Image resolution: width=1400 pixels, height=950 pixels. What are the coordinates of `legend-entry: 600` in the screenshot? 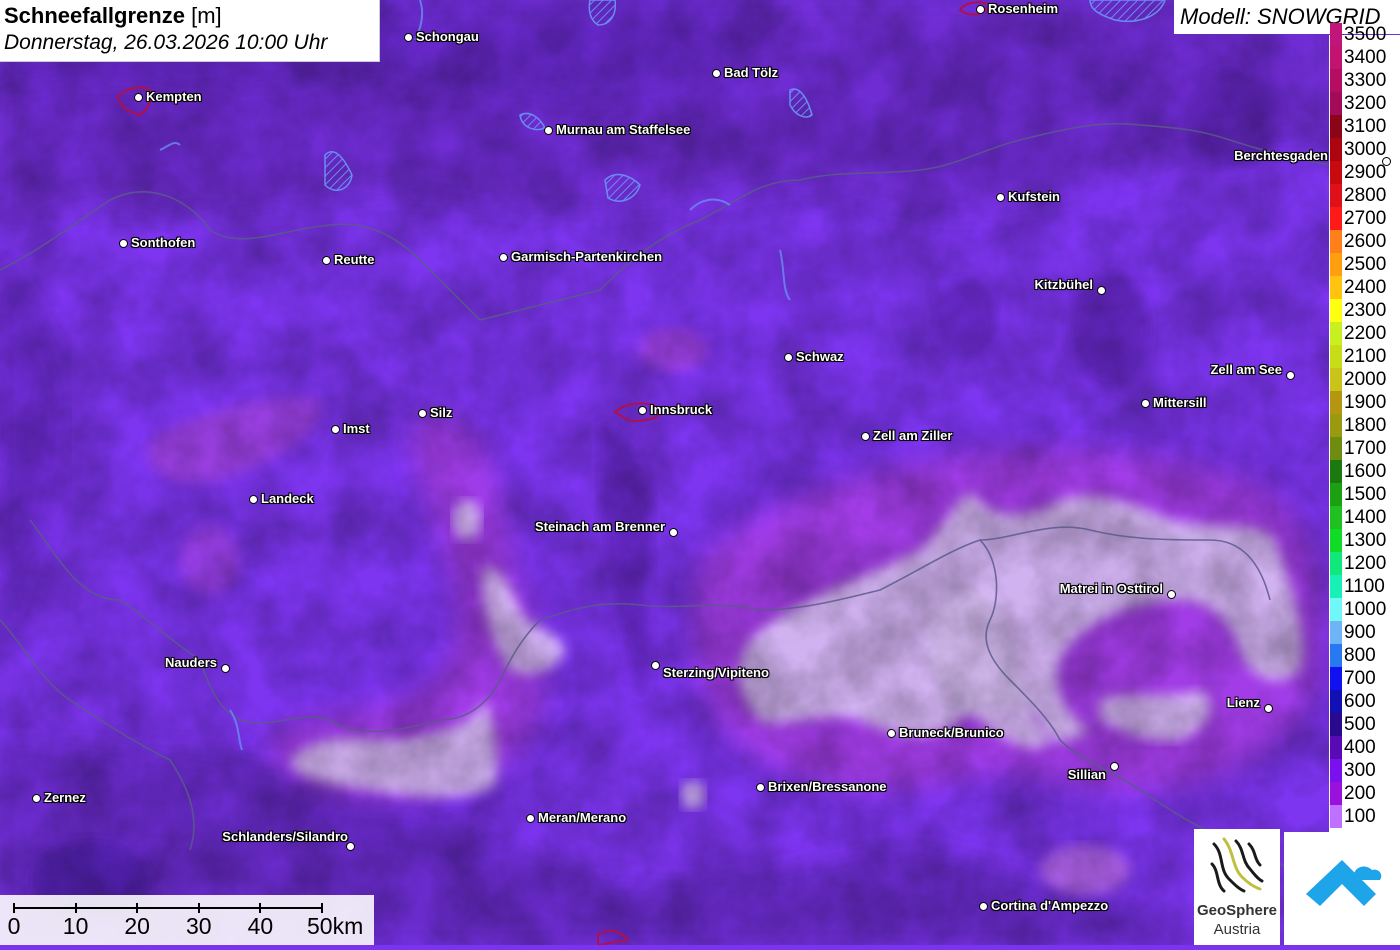 It's located at (1364, 701).